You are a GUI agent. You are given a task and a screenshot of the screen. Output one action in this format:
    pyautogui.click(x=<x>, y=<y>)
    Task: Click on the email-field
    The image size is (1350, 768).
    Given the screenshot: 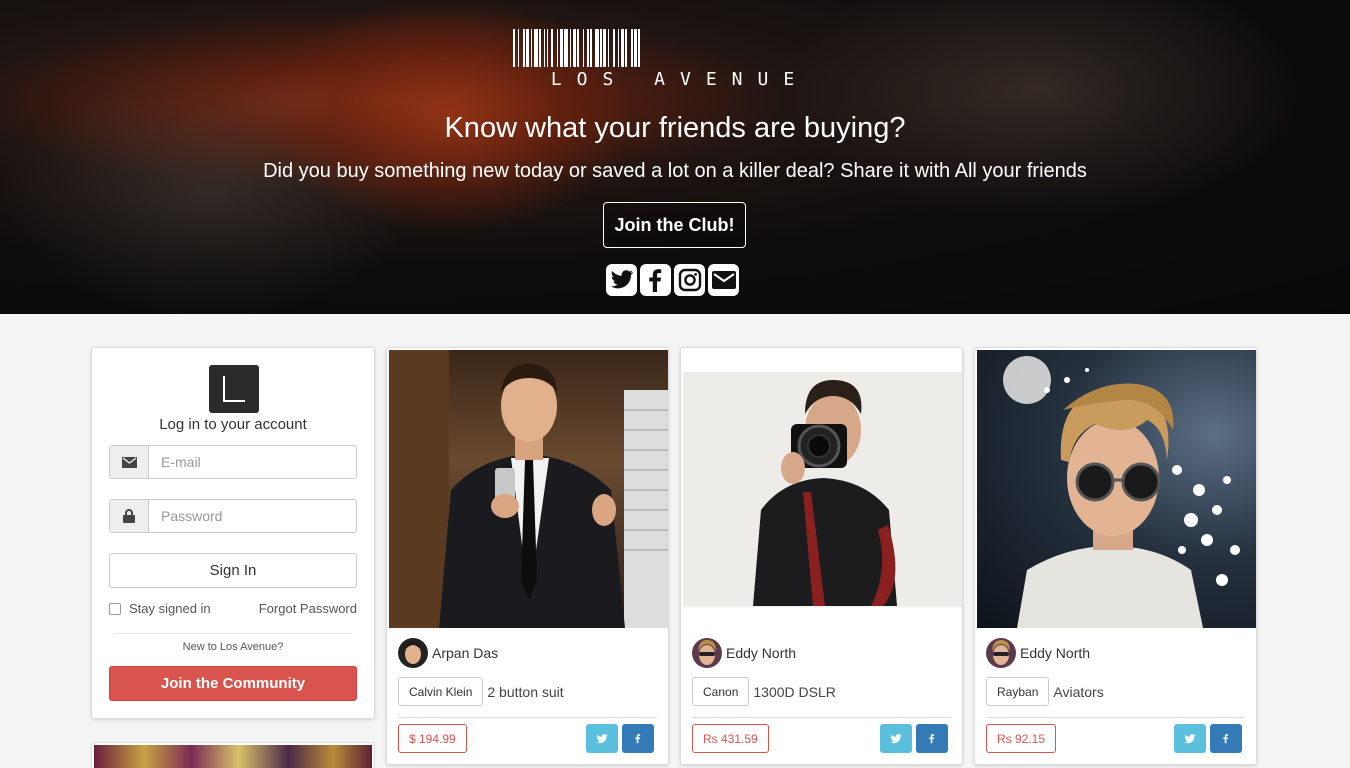 What is the action you would take?
    pyautogui.click(x=233, y=462)
    